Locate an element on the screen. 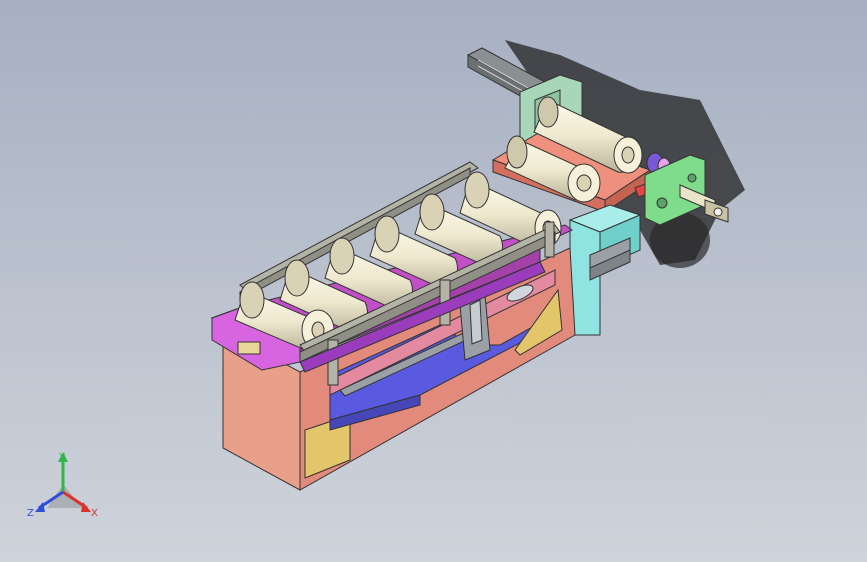 Image resolution: width=867 pixels, height=562 pixels. axis-triad: Y X Z is located at coordinates (62, 485).